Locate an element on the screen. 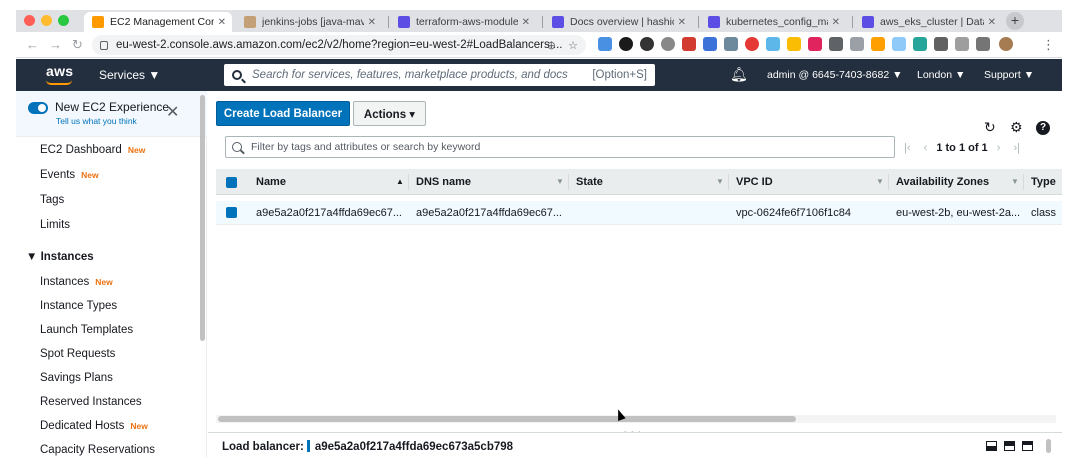  layout-top-icon is located at coordinates (1027, 446).